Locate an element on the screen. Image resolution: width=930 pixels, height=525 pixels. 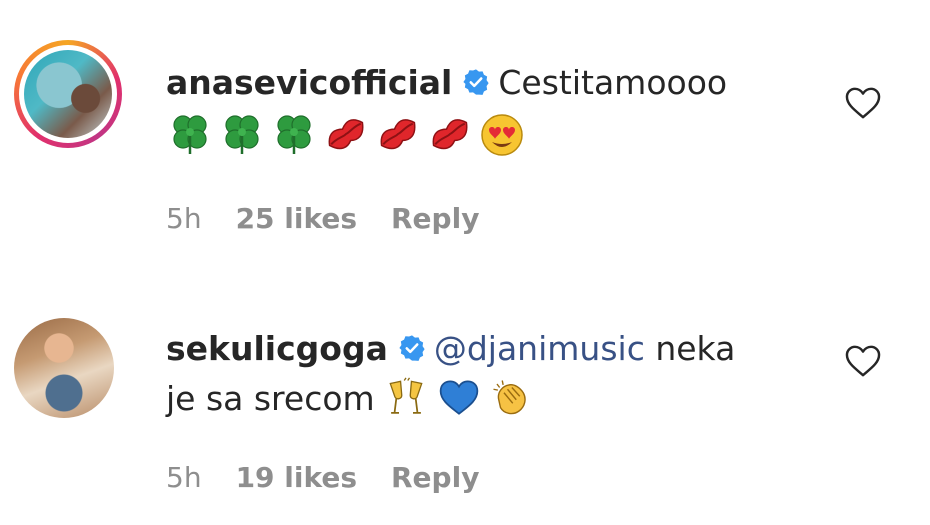
comment-text: je sa srecom is located at coordinates (270, 398).